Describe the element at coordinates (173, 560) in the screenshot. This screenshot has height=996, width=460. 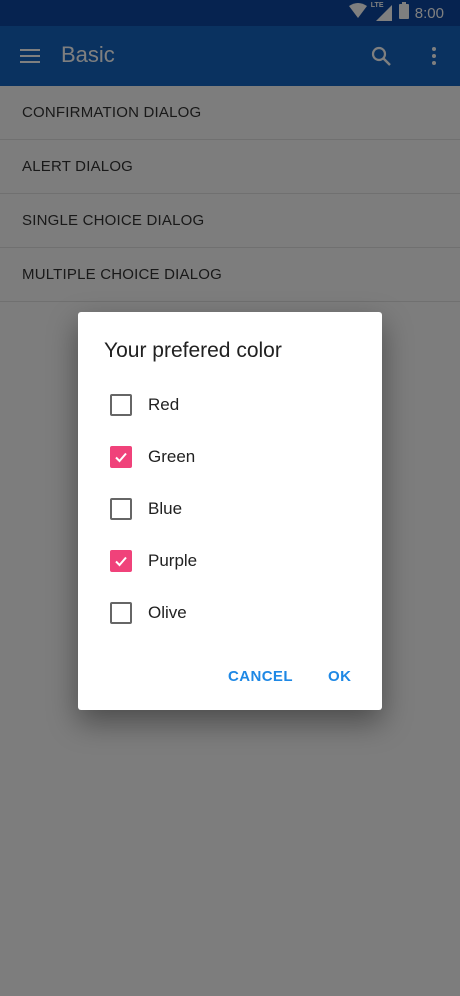
I see `option-label: Purple` at that location.